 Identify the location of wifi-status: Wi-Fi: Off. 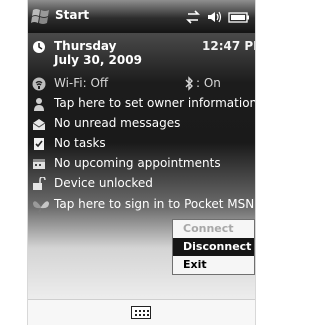
(81, 83).